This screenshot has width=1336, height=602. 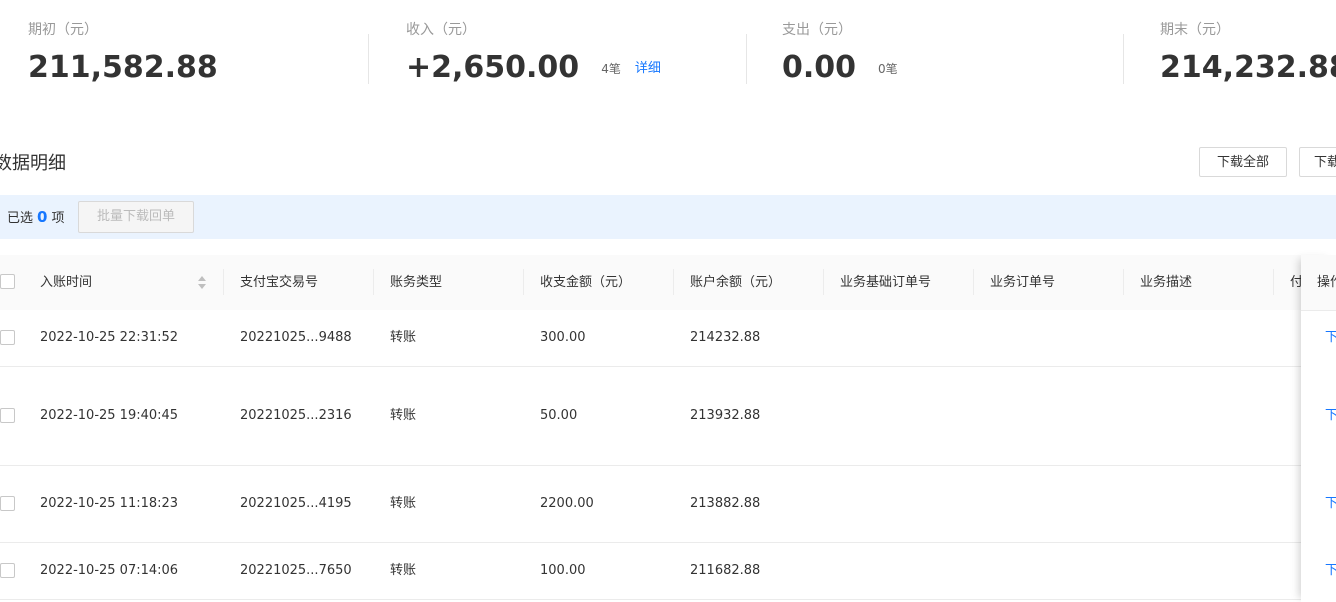 What do you see at coordinates (1243, 162) in the screenshot?
I see `download-all-button: 下载全部` at bounding box center [1243, 162].